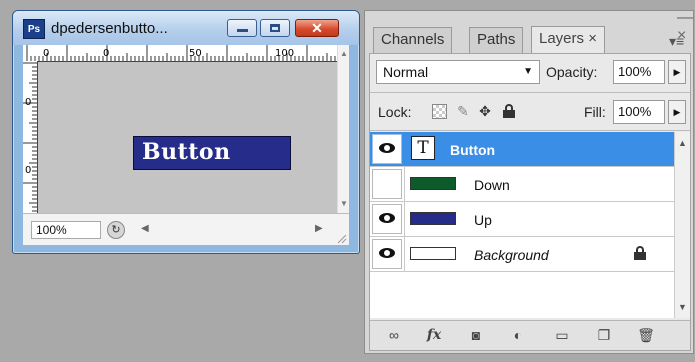 The height and width of the screenshot is (362, 695). I want to click on opacity-field: 100%, so click(639, 72).